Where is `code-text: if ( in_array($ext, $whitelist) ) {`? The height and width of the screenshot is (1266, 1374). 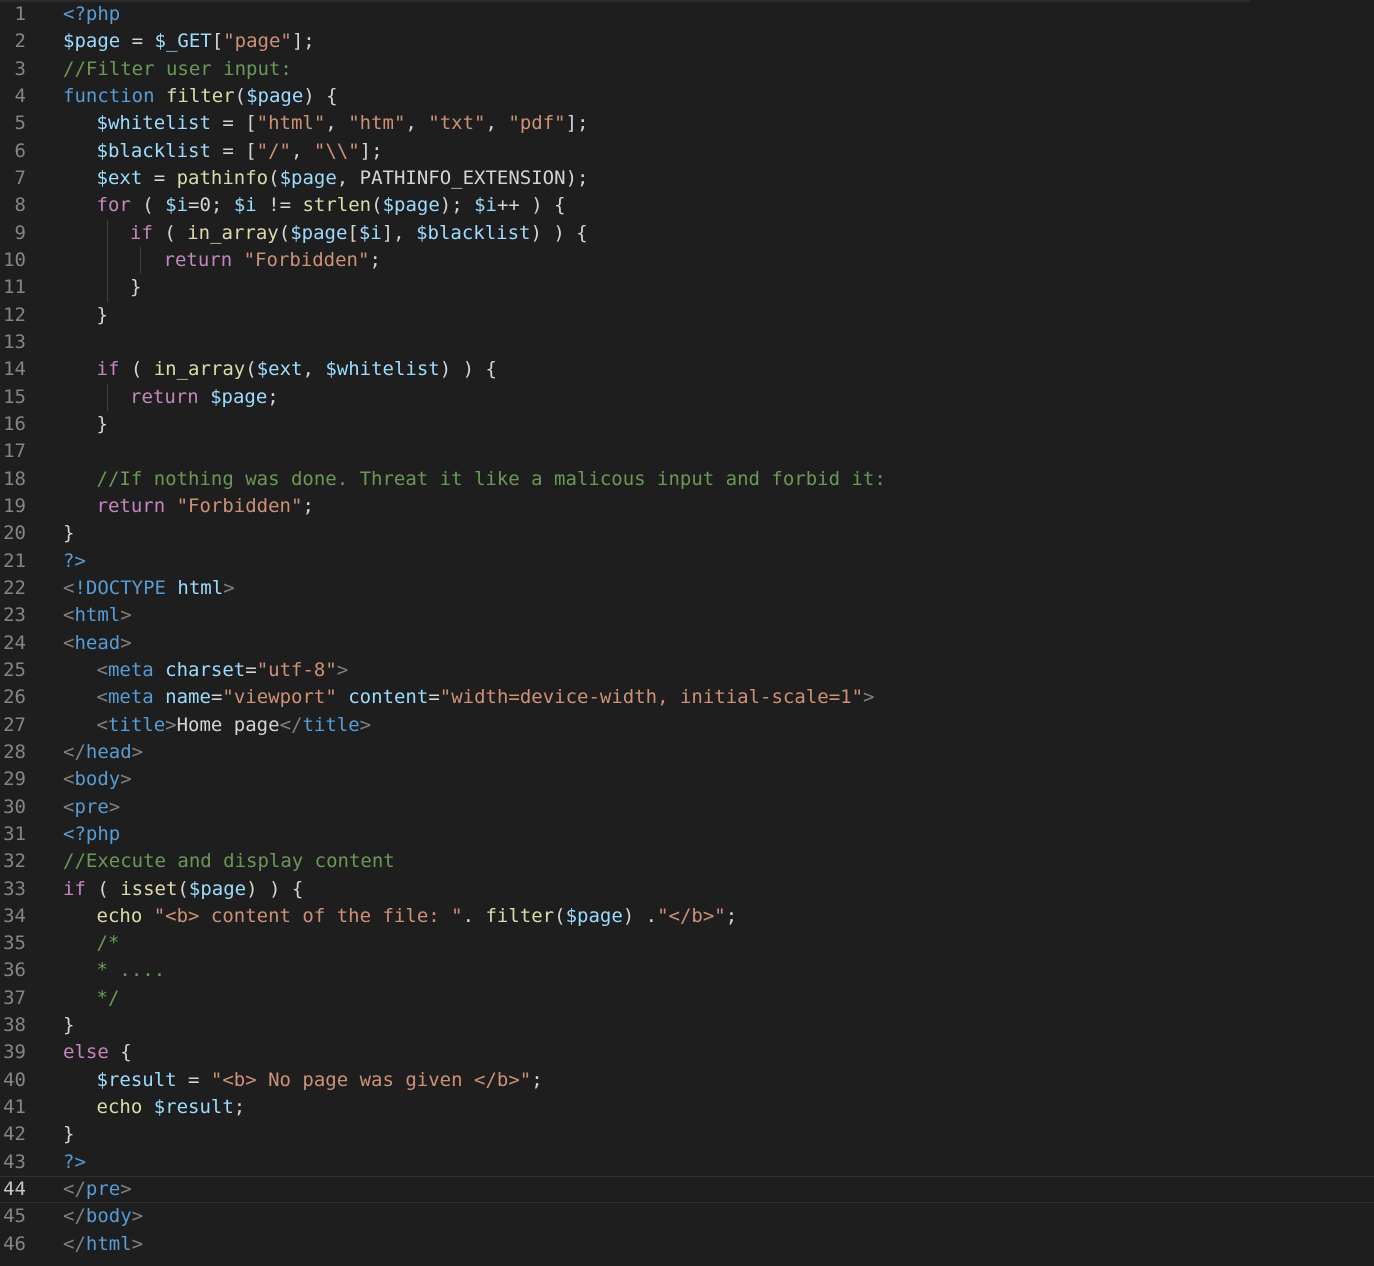 code-text: if ( in_array($ext, $whitelist) ) { is located at coordinates (297, 369).